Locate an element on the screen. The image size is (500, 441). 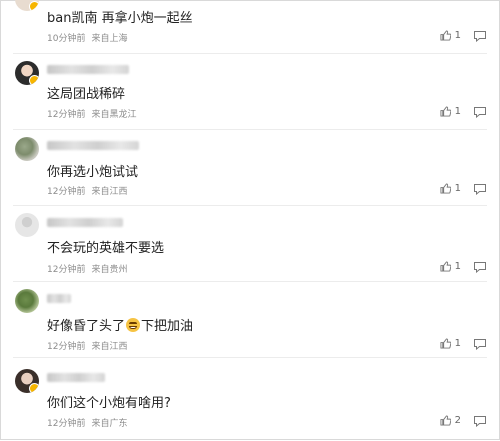
comment-text: 这局团战稀碎 is located at coordinates (86, 94).